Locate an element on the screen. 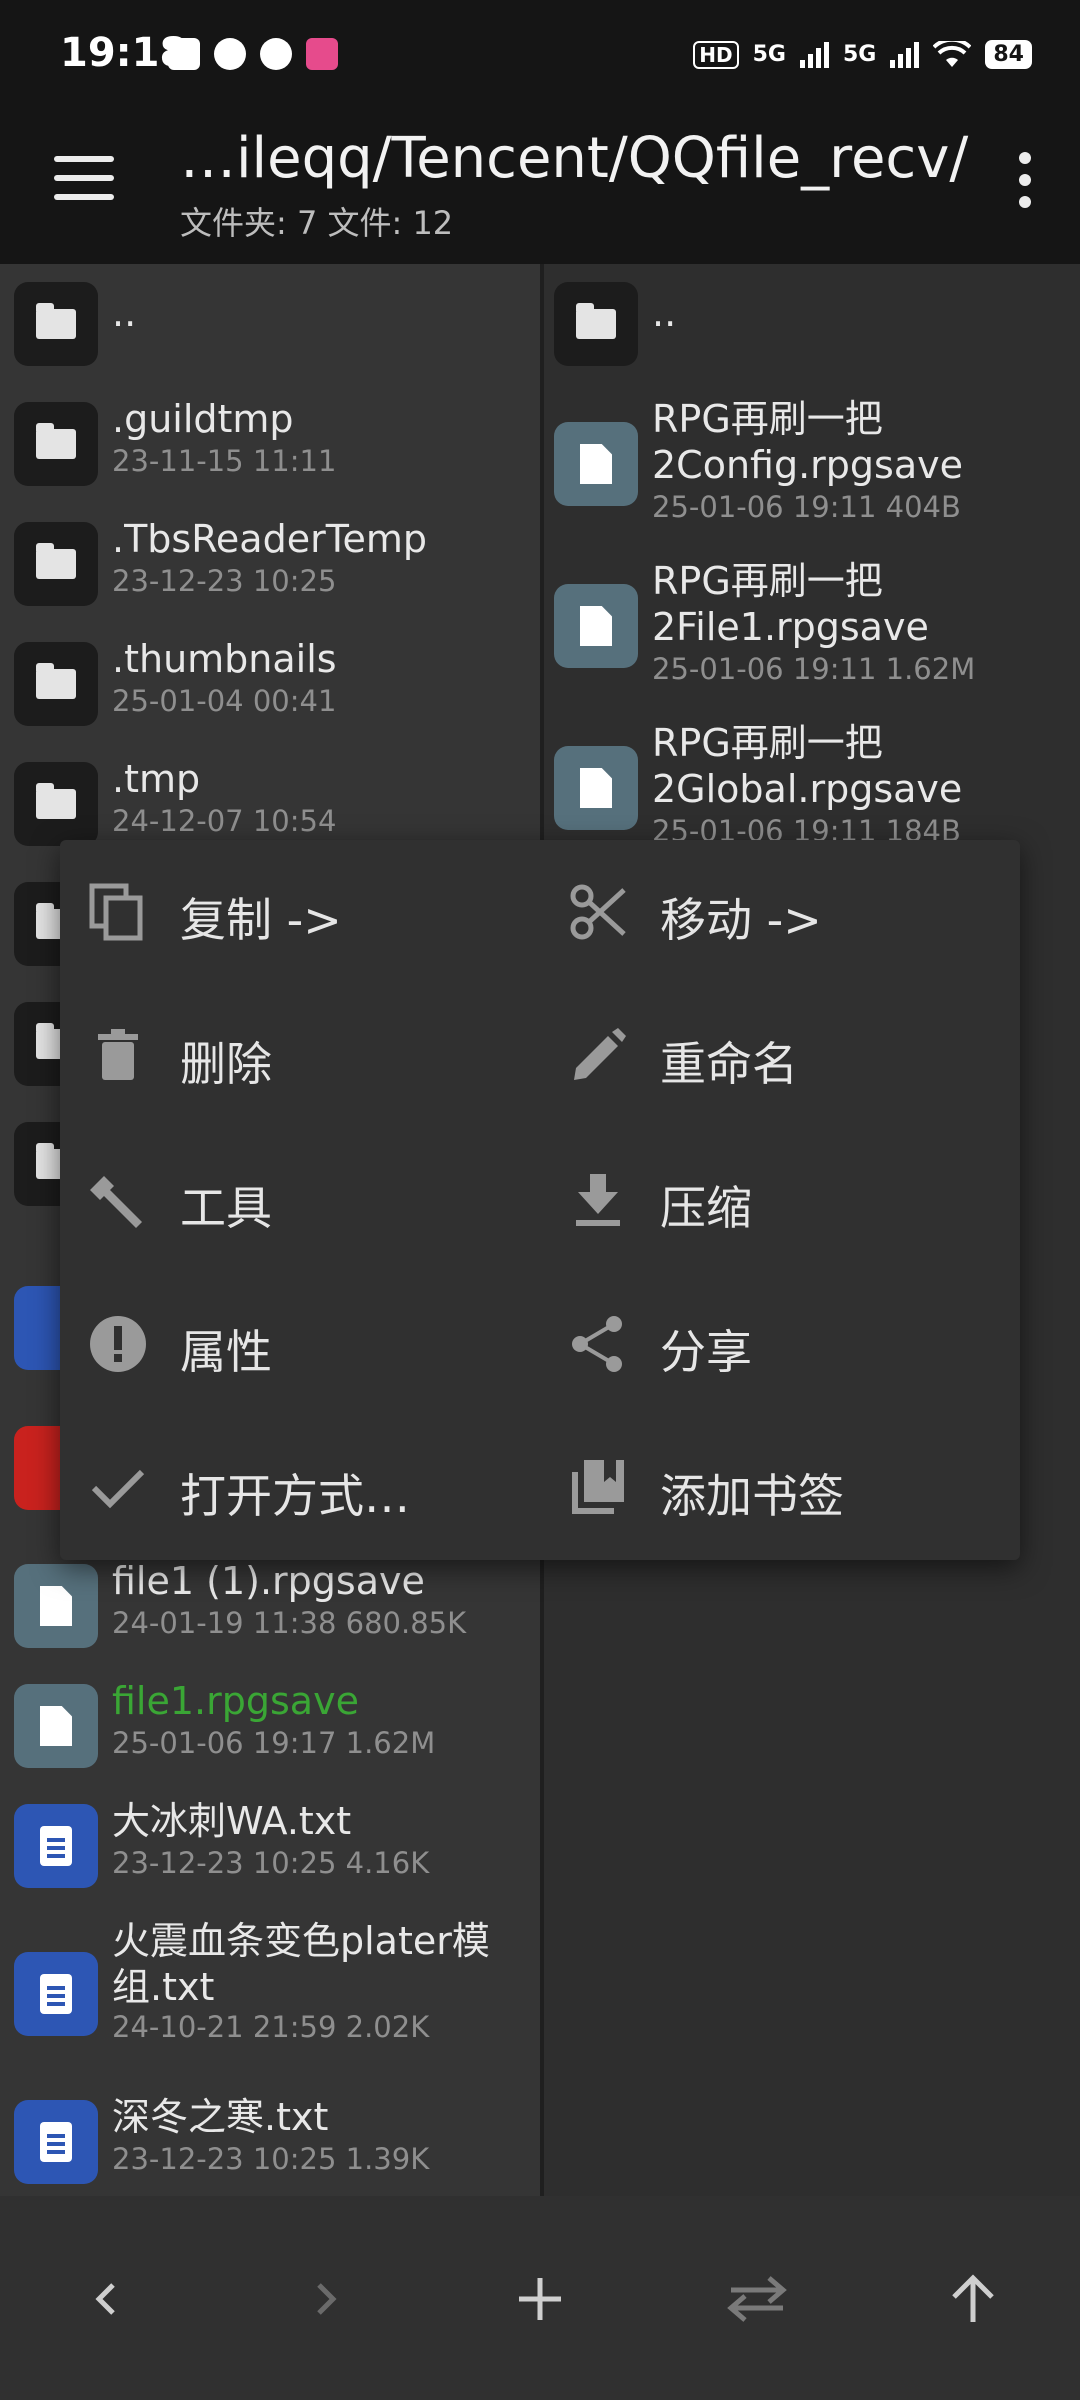  menu-item-move: 移动 -> is located at coordinates (775, 912).